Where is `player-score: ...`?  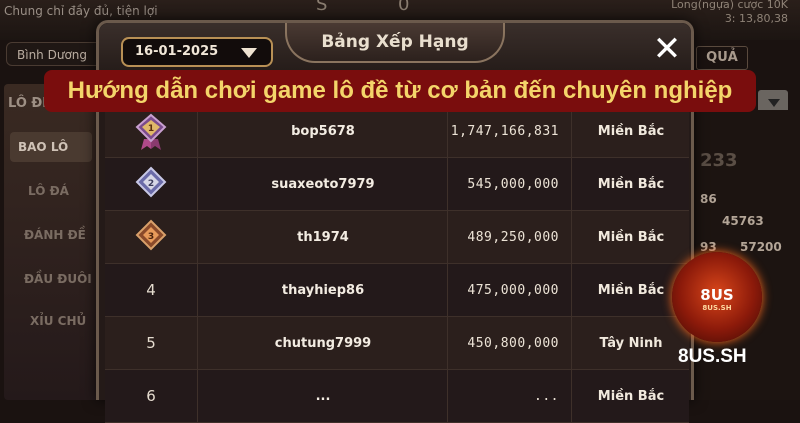 player-score: ... is located at coordinates (509, 396).